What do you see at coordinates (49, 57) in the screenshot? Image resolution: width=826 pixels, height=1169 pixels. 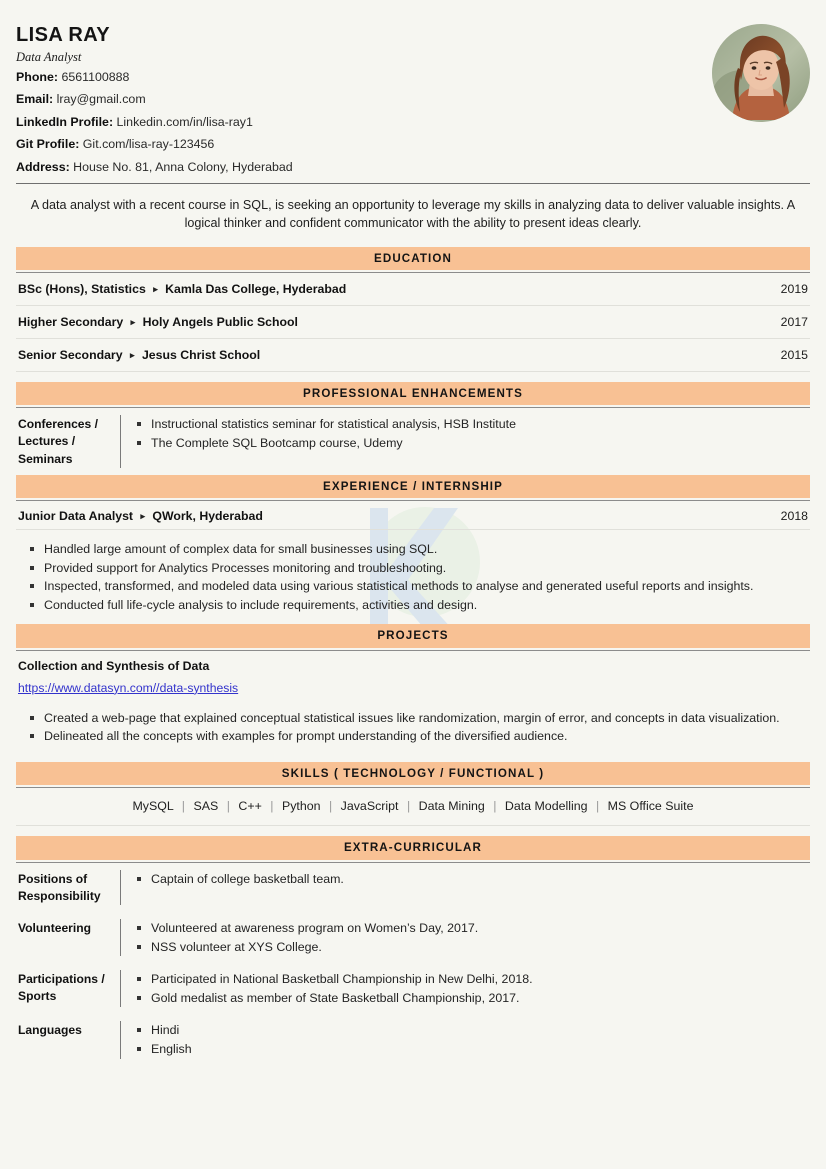 I see `job-role: Data Analyst` at bounding box center [49, 57].